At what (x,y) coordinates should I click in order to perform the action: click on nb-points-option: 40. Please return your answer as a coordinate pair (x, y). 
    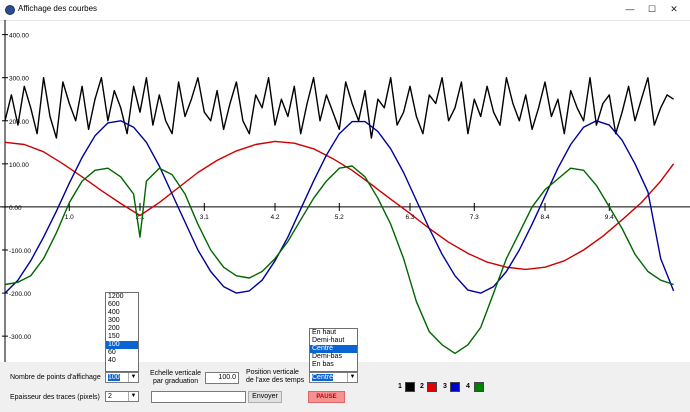
    Looking at the image, I should click on (122, 361).